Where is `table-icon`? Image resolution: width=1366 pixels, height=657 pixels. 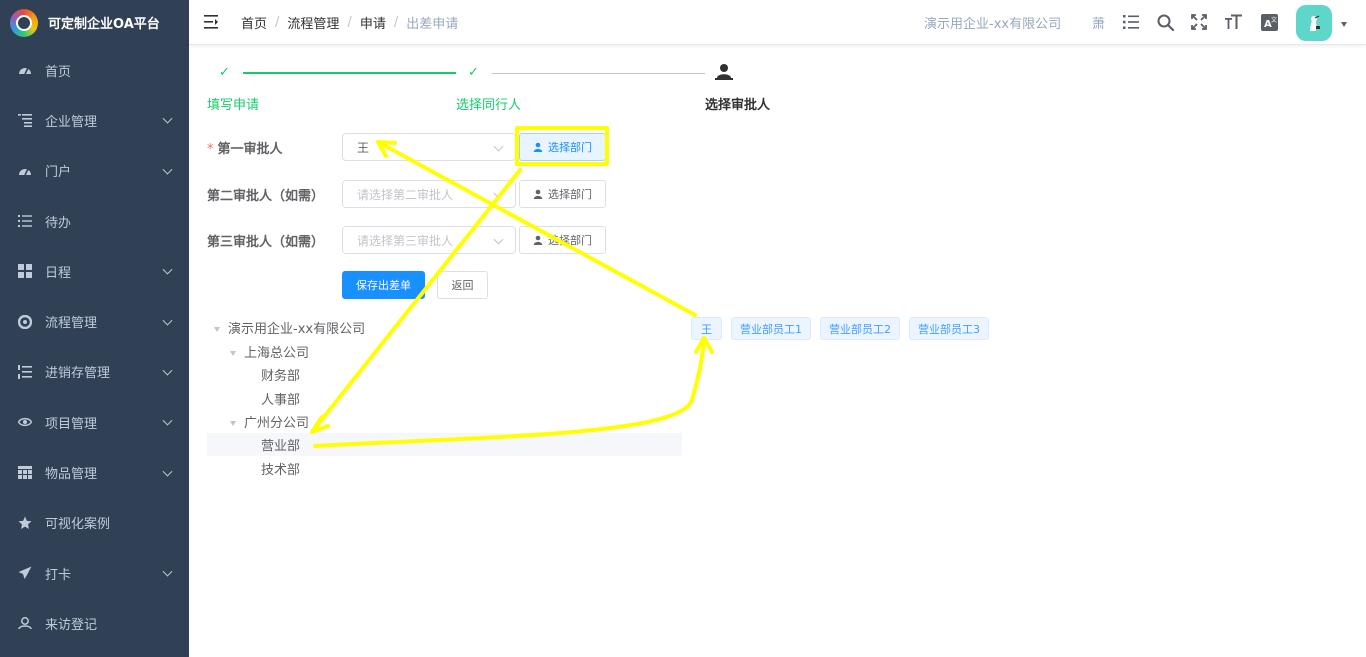
table-icon is located at coordinates (25, 472).